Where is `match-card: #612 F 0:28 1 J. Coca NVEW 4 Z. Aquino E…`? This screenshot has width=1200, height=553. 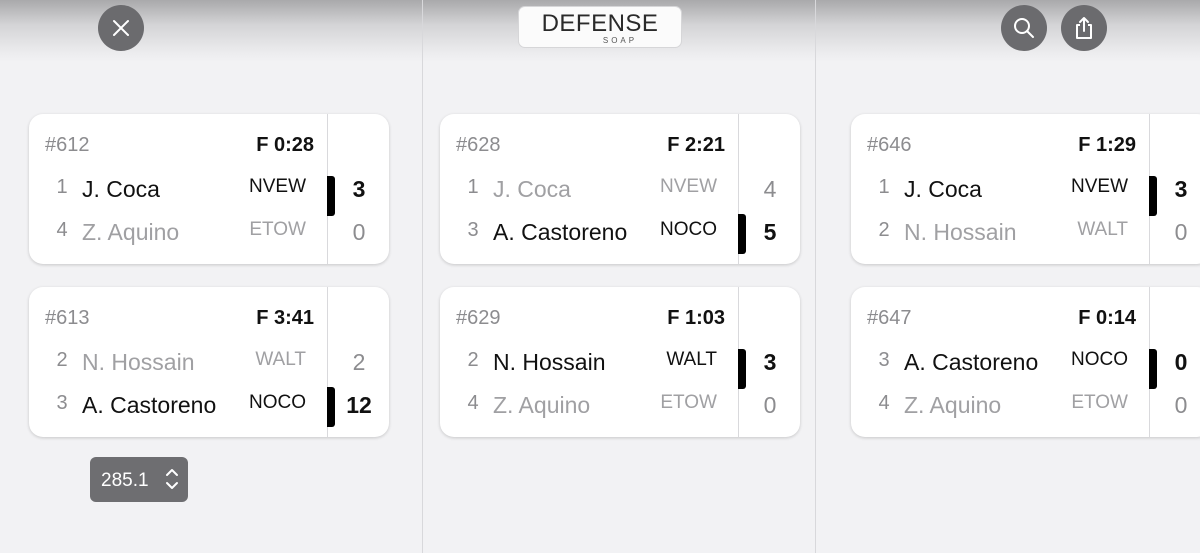
match-card: #612 F 0:28 1 J. Coca NVEW 4 Z. Aquino E… is located at coordinates (209, 189).